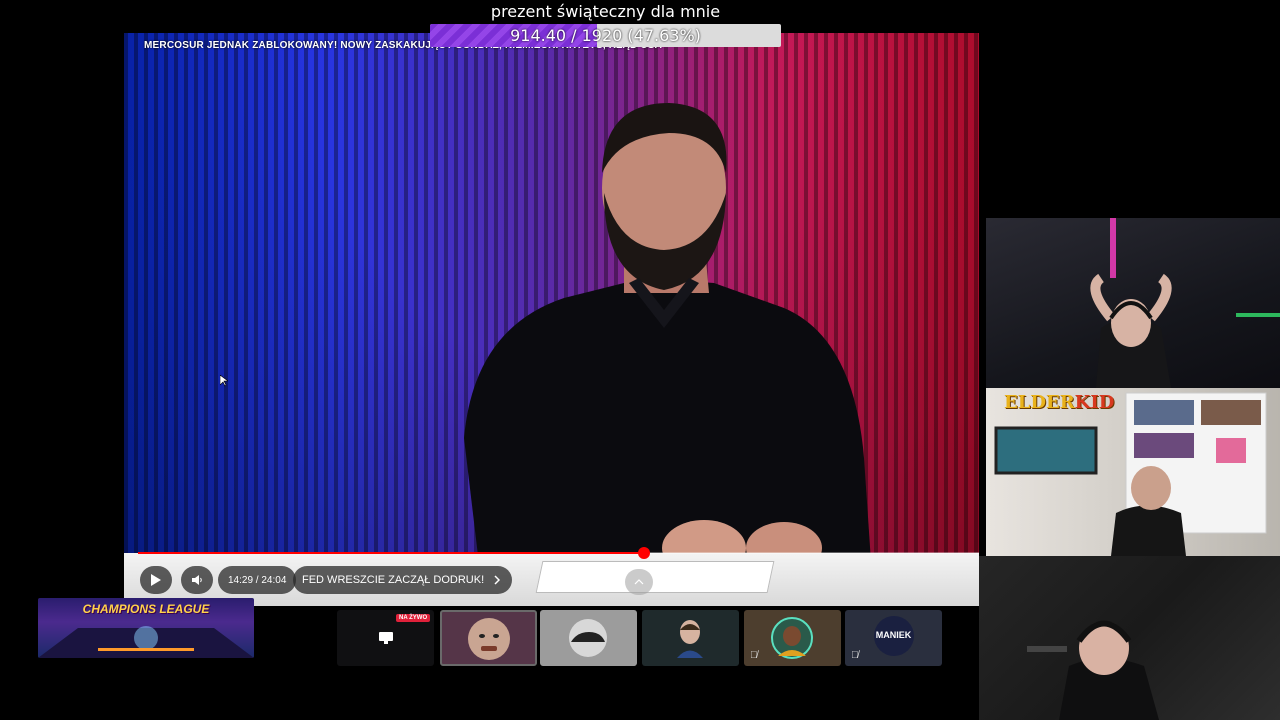 The width and height of the screenshot is (1280, 720). Describe the element at coordinates (655, 577) in the screenshot. I see `paper-sheet` at that location.